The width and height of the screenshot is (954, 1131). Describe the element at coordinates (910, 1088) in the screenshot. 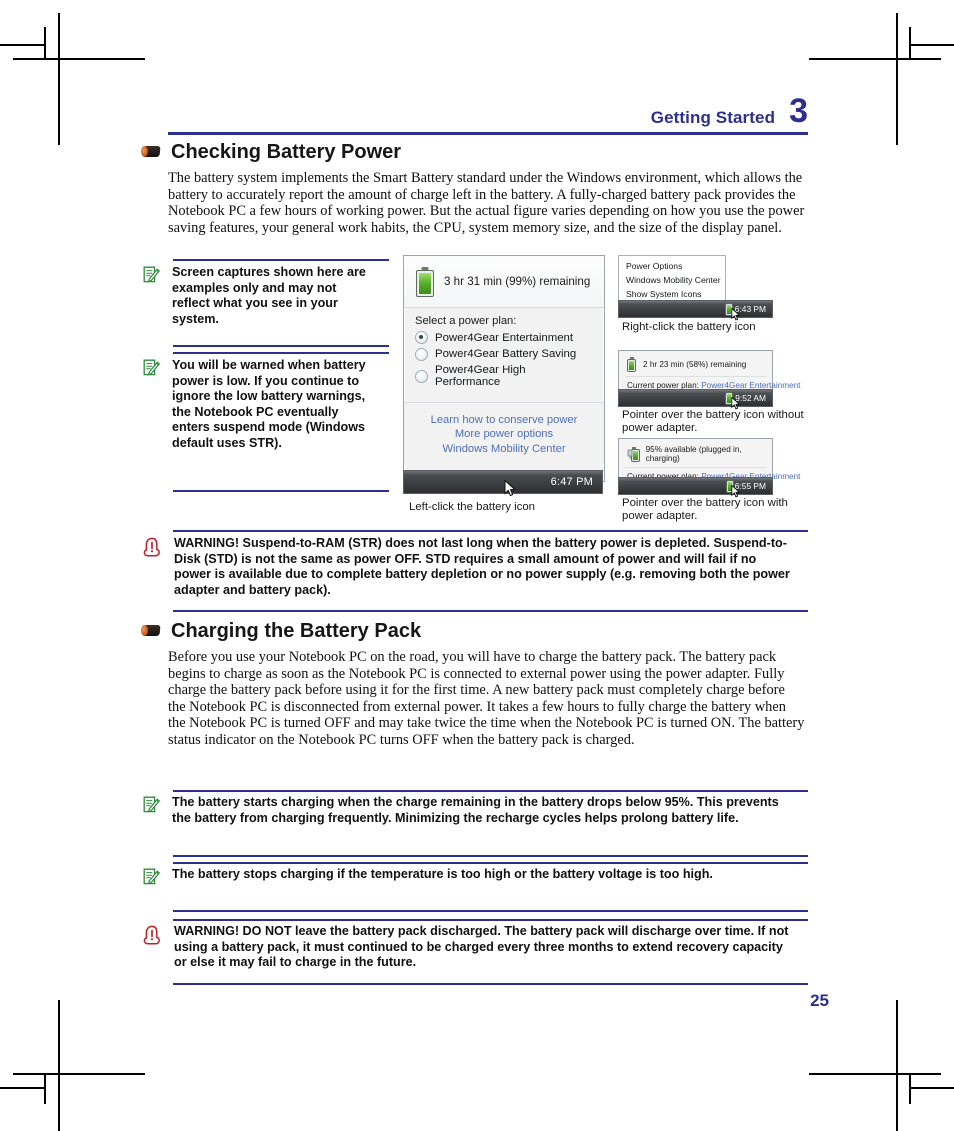

I see `crop-mark-br-v2` at that location.